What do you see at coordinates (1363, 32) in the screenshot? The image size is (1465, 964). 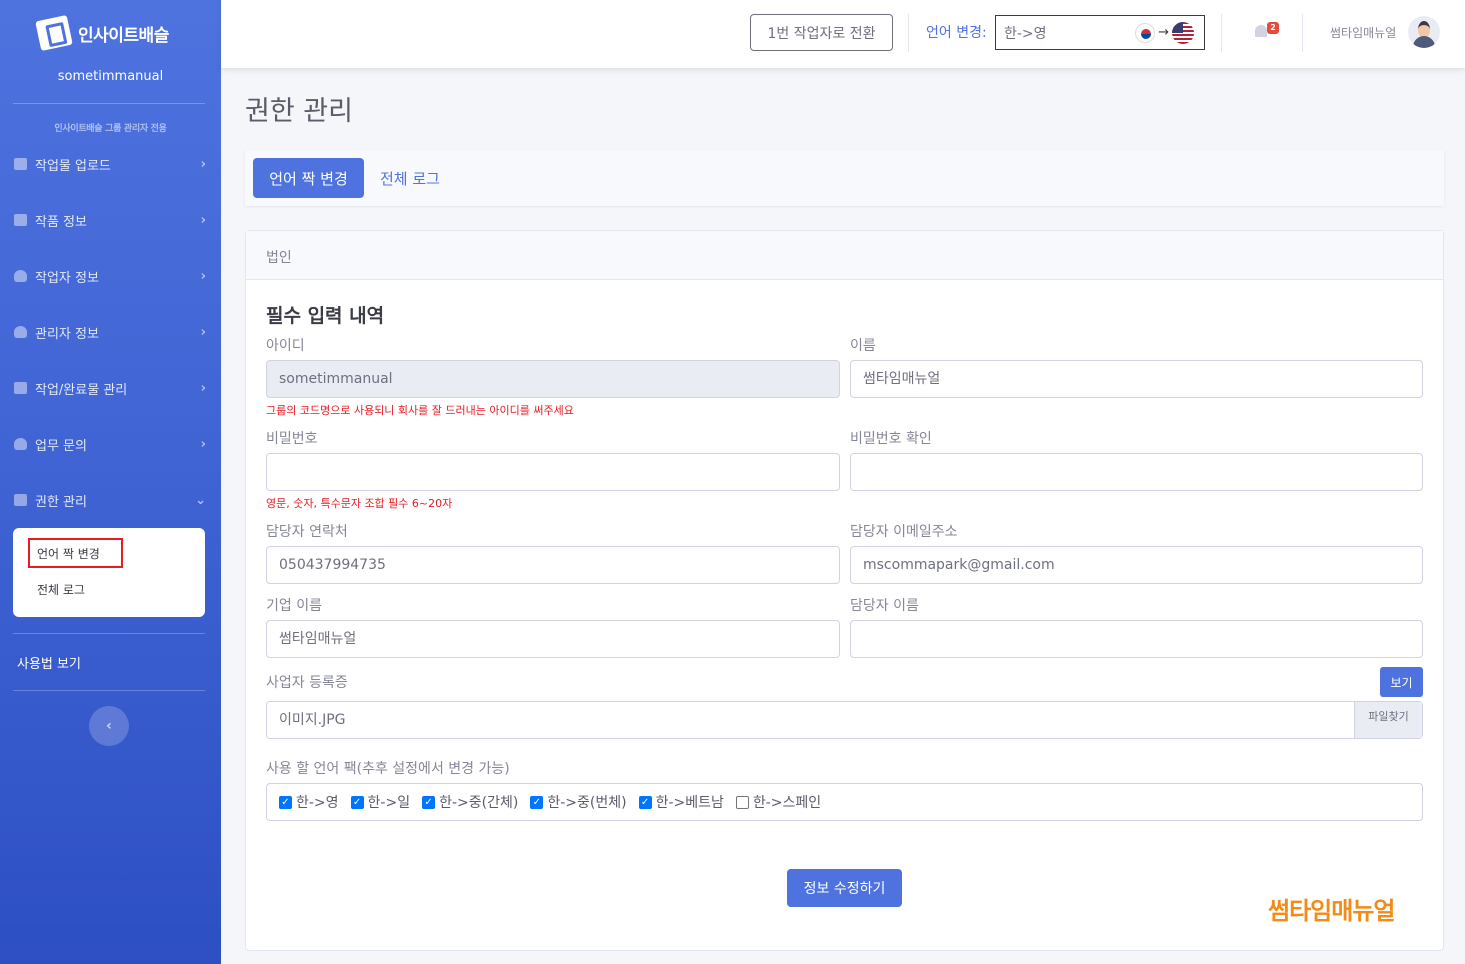 I see `topbar-username: 썸타임매뉴얼` at bounding box center [1363, 32].